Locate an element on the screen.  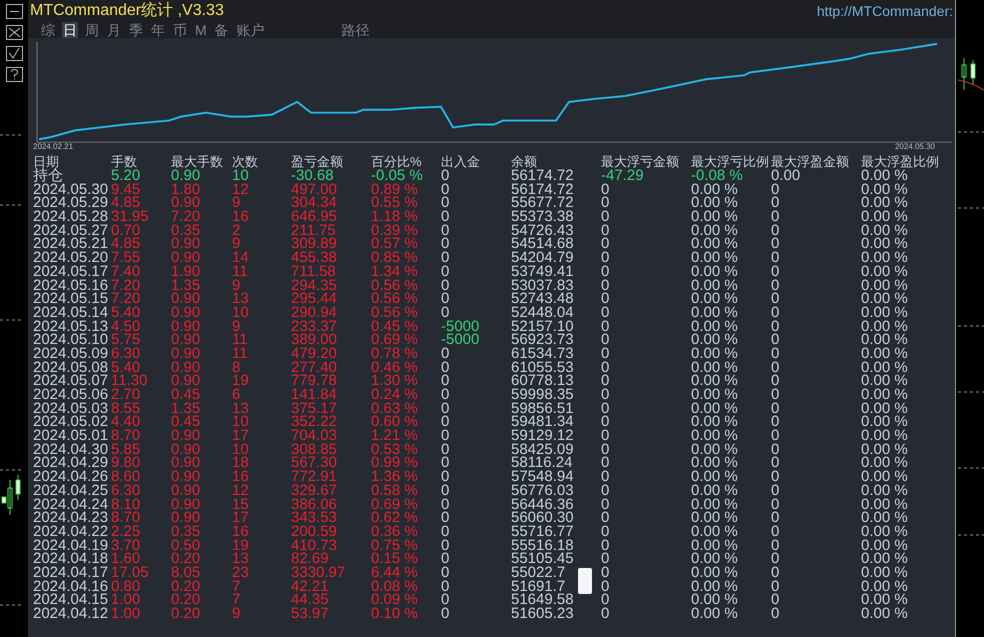
table-cell: 12 is located at coordinates (240, 189).